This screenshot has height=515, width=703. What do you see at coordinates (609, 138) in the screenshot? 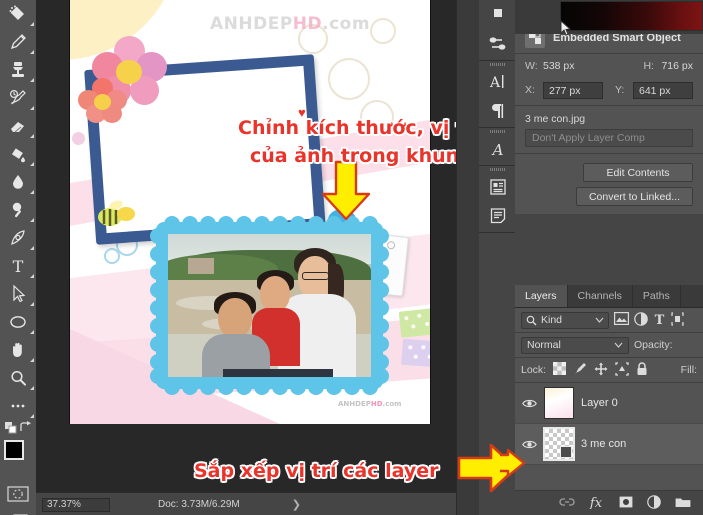
I see `layer-comp-select: Don't Apply Layer Comp` at bounding box center [609, 138].